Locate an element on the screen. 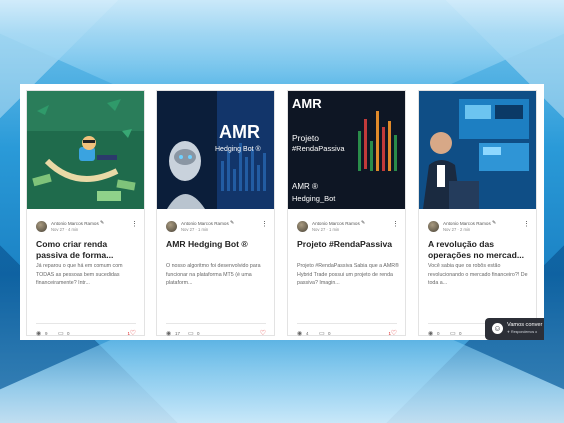 Image resolution: width=564 pixels, height=423 pixels. view-count: 0 is located at coordinates (438, 333).